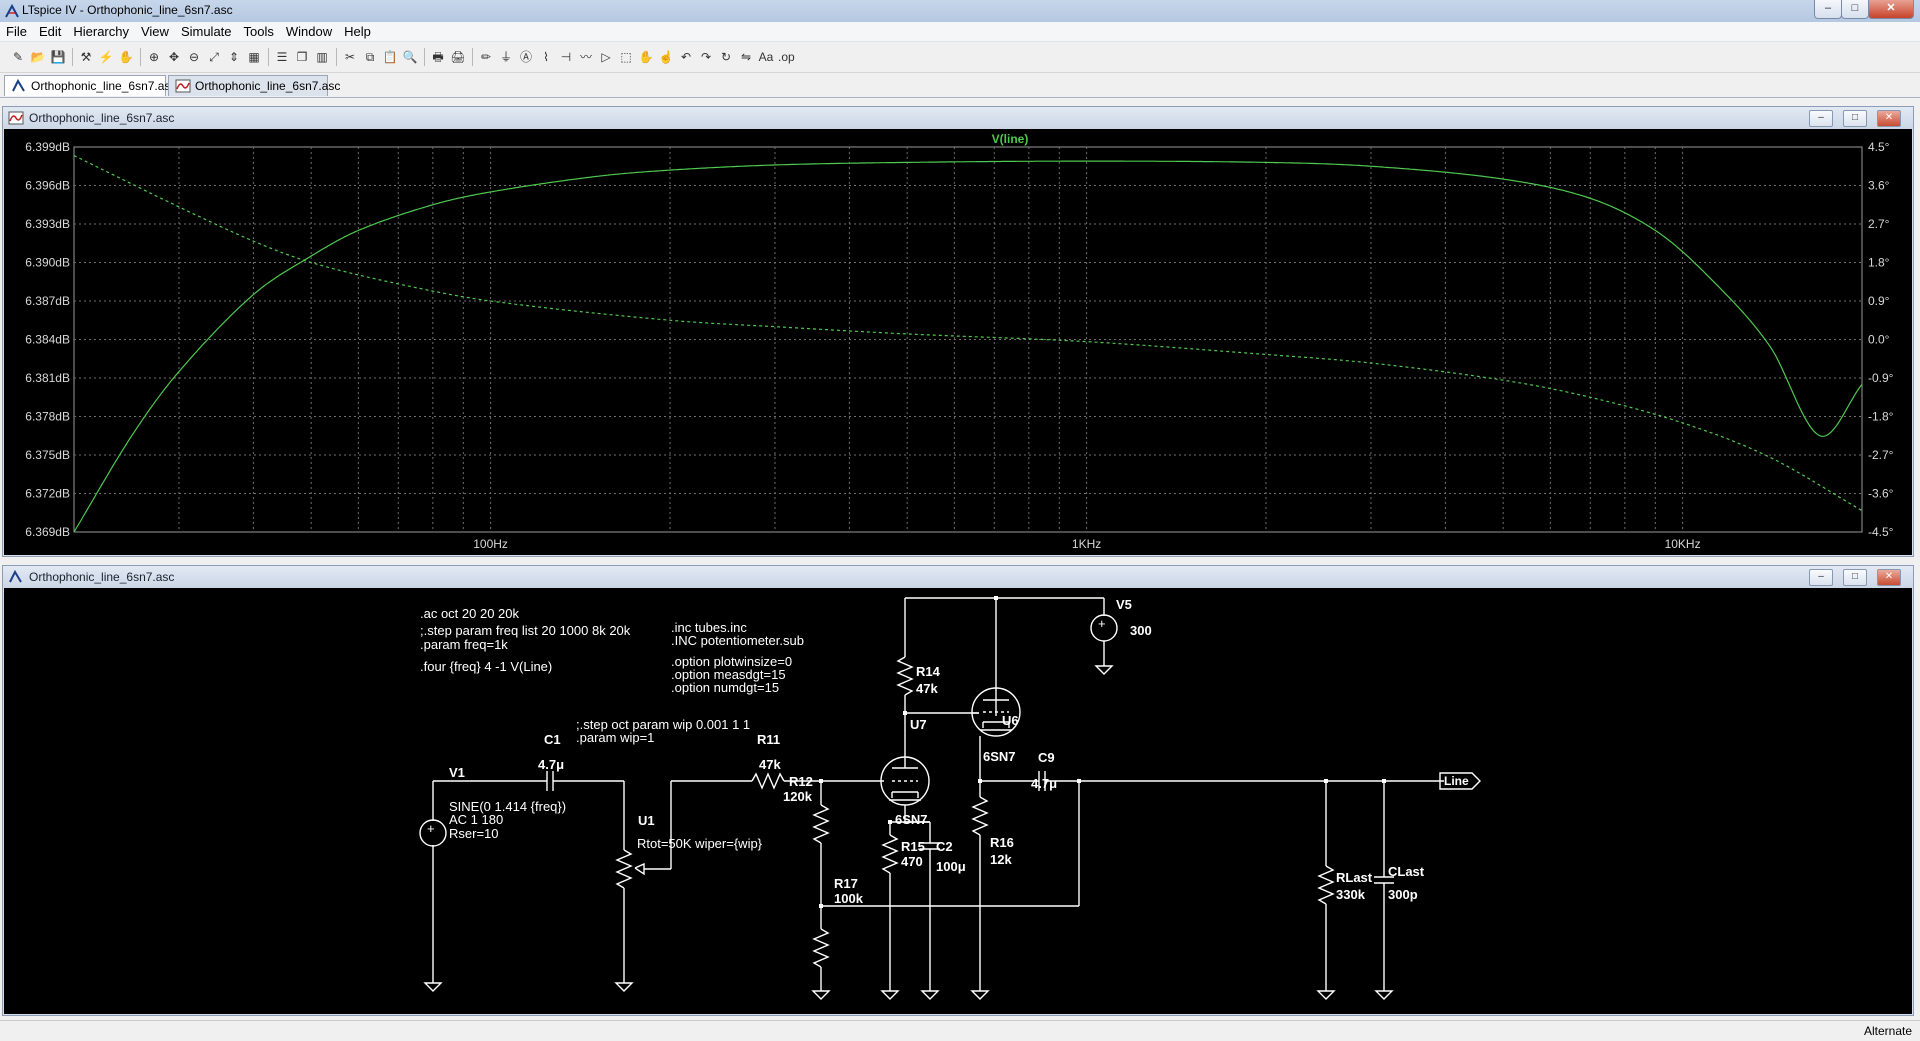 This screenshot has height=1041, width=1920. Describe the element at coordinates (737, 640) in the screenshot. I see `directive-inc-pot: .INC potentiometer.sub` at that location.